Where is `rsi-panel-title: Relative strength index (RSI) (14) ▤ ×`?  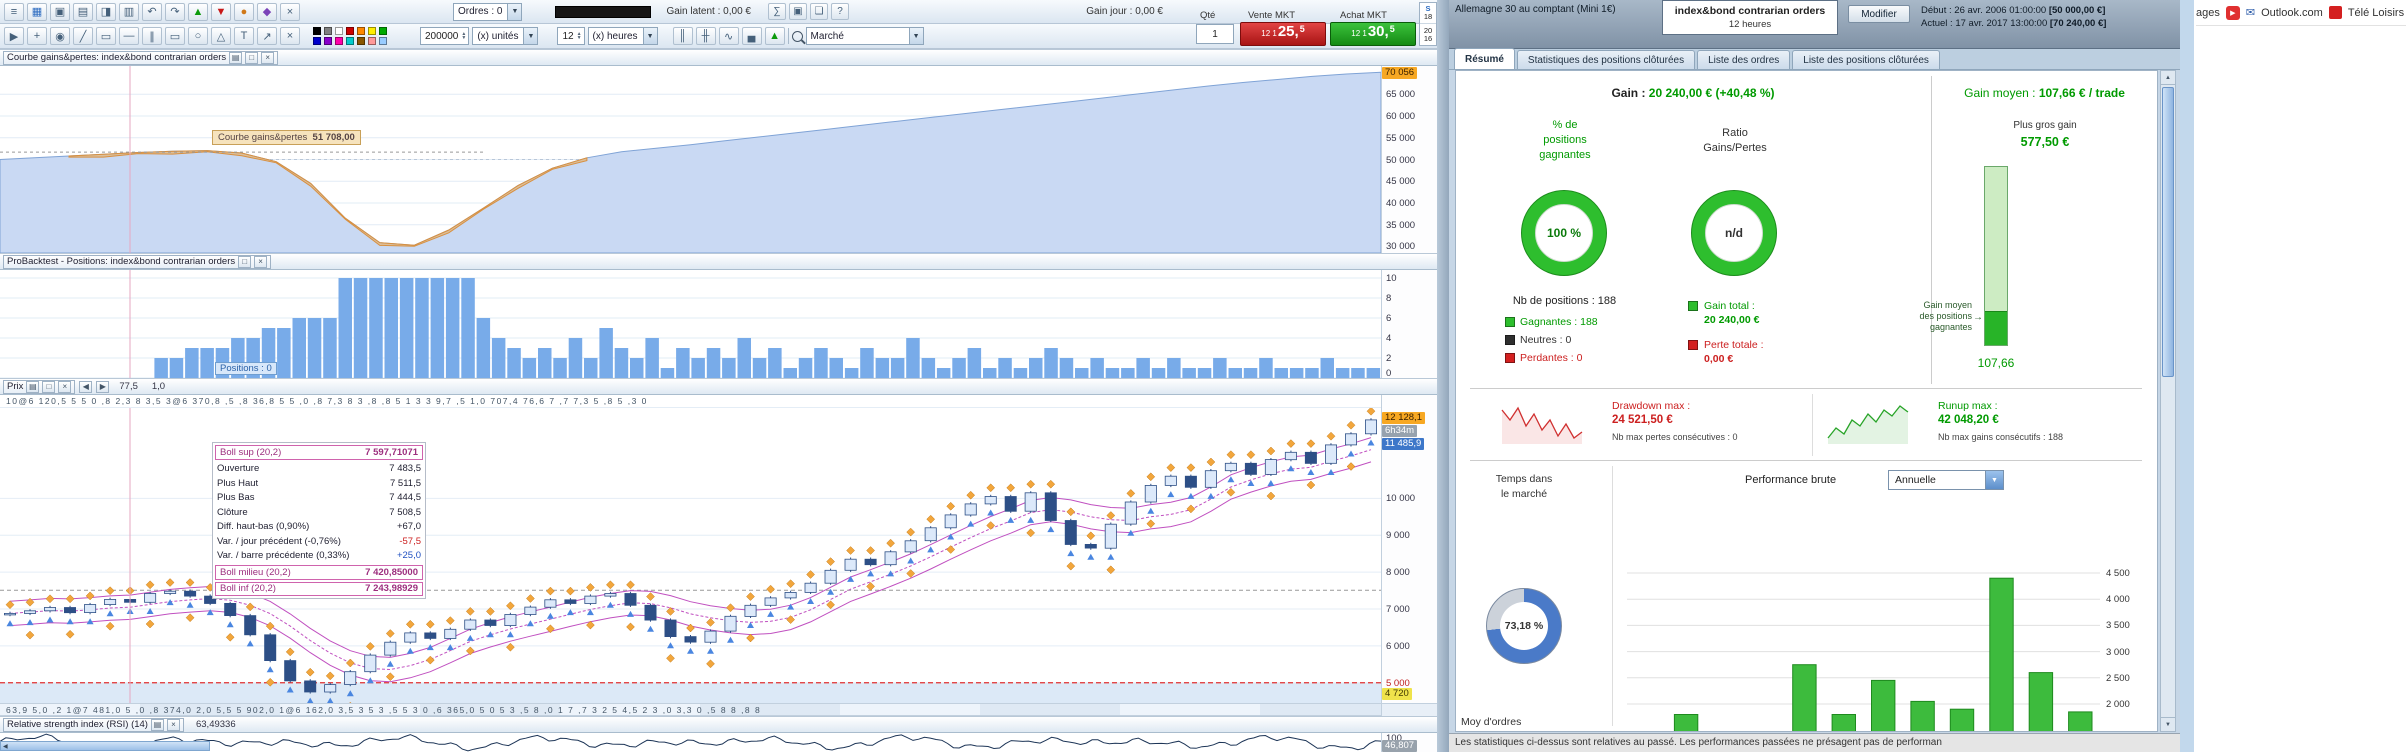
rsi-panel-title: Relative strength index (RSI) (14) ▤ × is located at coordinates (93, 724).